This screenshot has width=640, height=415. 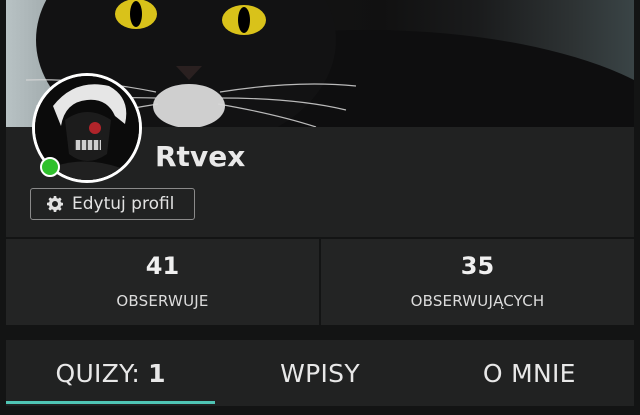 I want to click on tab-posts-label: WPISY, so click(x=320, y=373).